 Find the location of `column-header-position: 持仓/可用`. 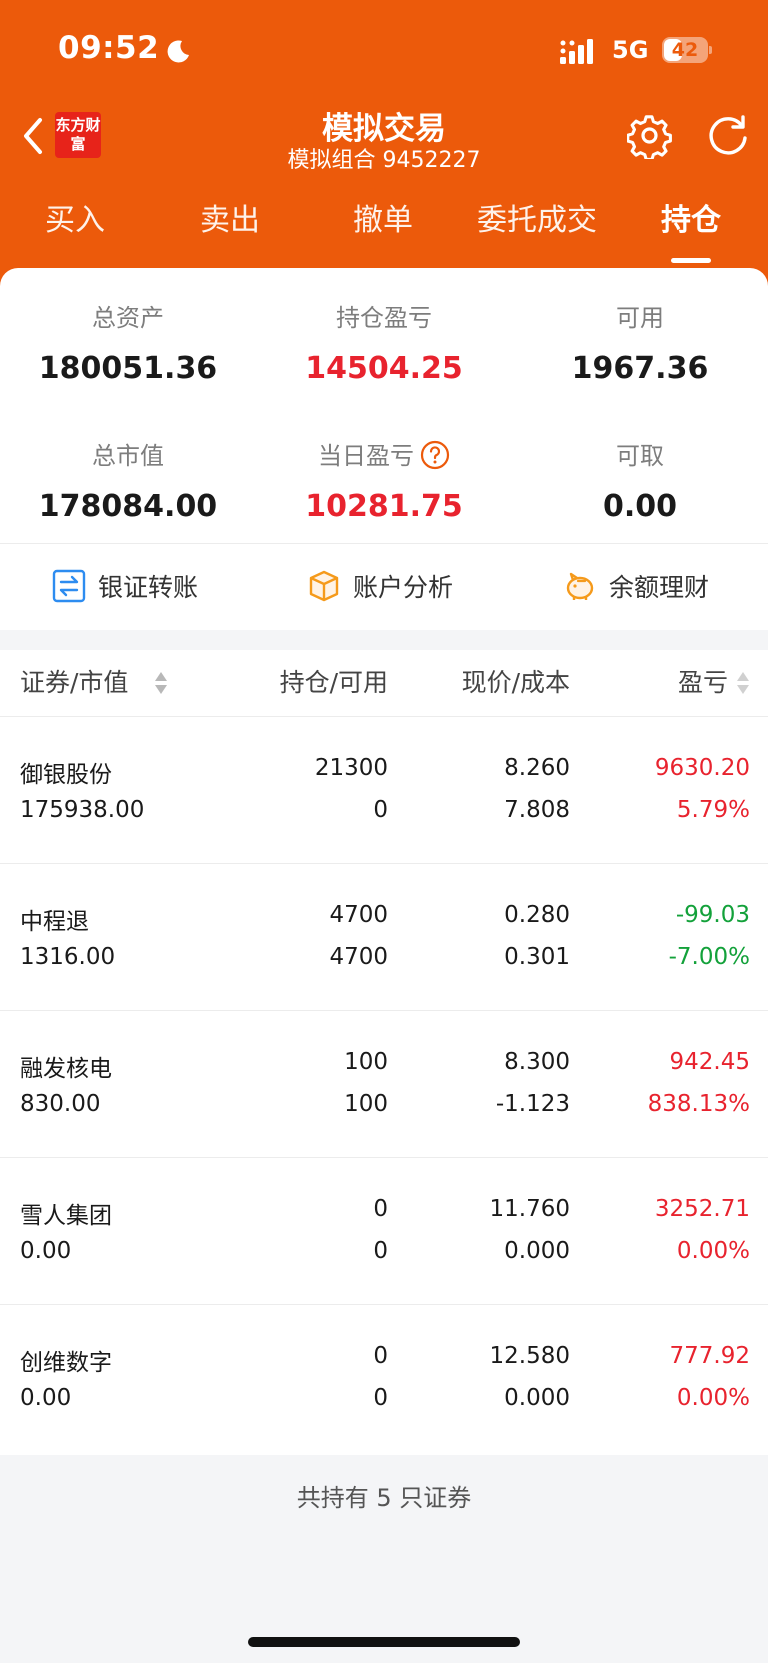

column-header-position: 持仓/可用 is located at coordinates (333, 682).